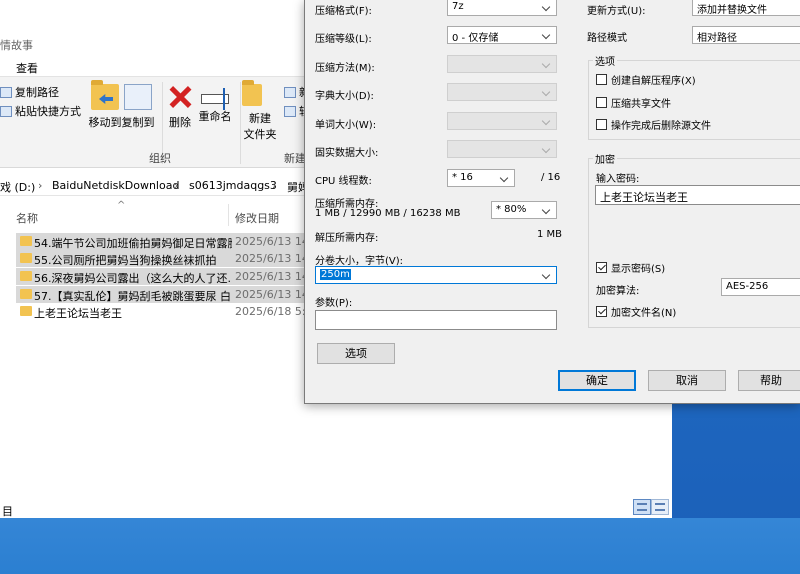  What do you see at coordinates (502, 121) in the screenshot?
I see `word-size-select` at bounding box center [502, 121].